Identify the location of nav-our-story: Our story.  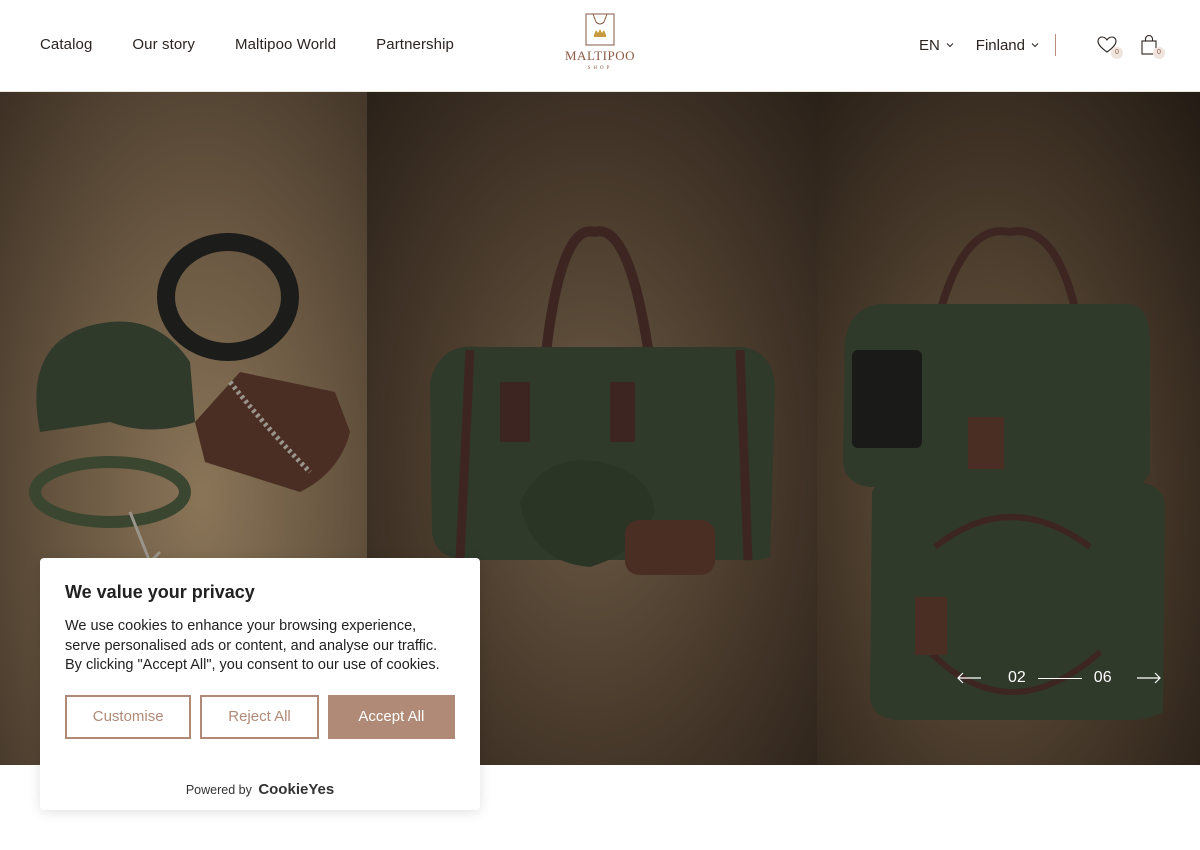
(163, 44).